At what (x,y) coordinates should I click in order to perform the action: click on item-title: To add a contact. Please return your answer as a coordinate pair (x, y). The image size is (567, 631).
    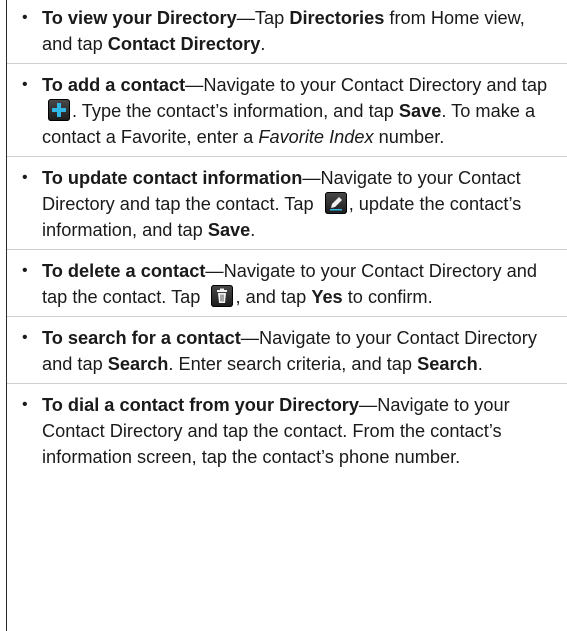
    Looking at the image, I should click on (114, 85).